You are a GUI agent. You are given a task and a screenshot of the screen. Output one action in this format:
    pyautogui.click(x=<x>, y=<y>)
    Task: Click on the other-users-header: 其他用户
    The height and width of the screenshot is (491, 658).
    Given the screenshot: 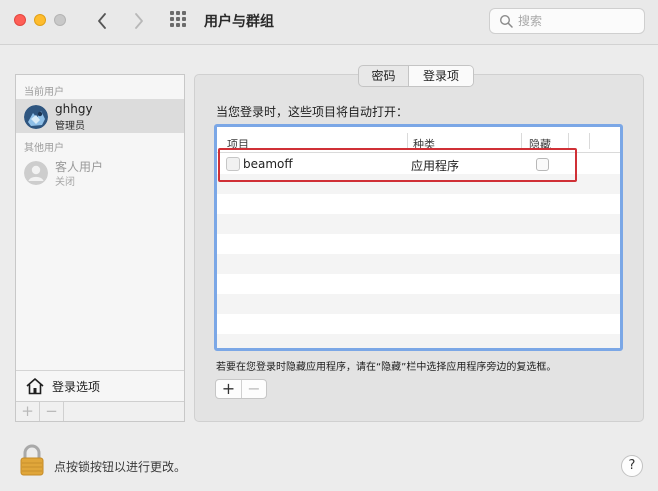 What is the action you would take?
    pyautogui.click(x=44, y=148)
    